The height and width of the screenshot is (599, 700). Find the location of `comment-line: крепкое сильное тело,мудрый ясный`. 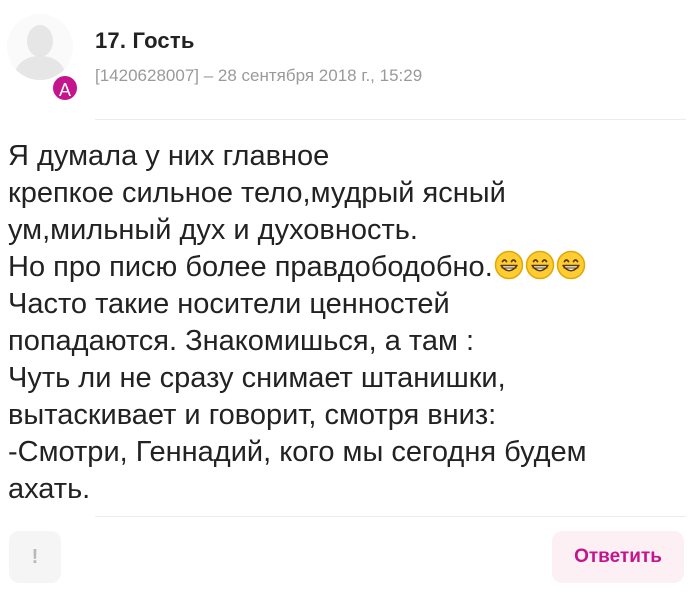

comment-line: крепкое сильное тело,мудрый ясный is located at coordinates (257, 193).